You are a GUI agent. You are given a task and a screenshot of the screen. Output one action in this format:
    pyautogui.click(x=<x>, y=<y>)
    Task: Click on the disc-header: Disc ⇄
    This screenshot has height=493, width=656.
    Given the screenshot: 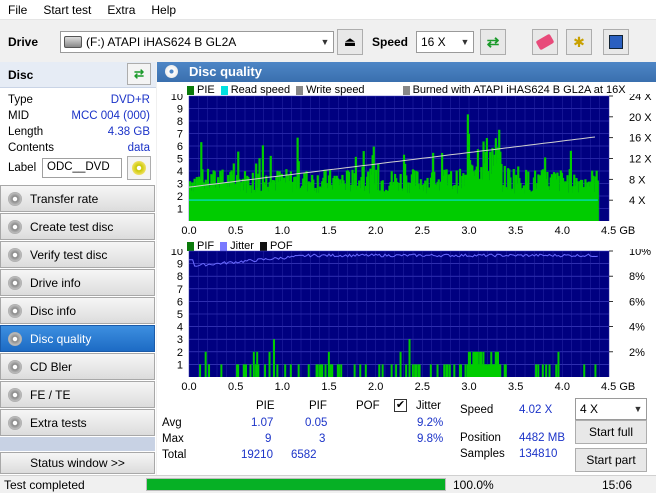 What is the action you would take?
    pyautogui.click(x=78, y=75)
    